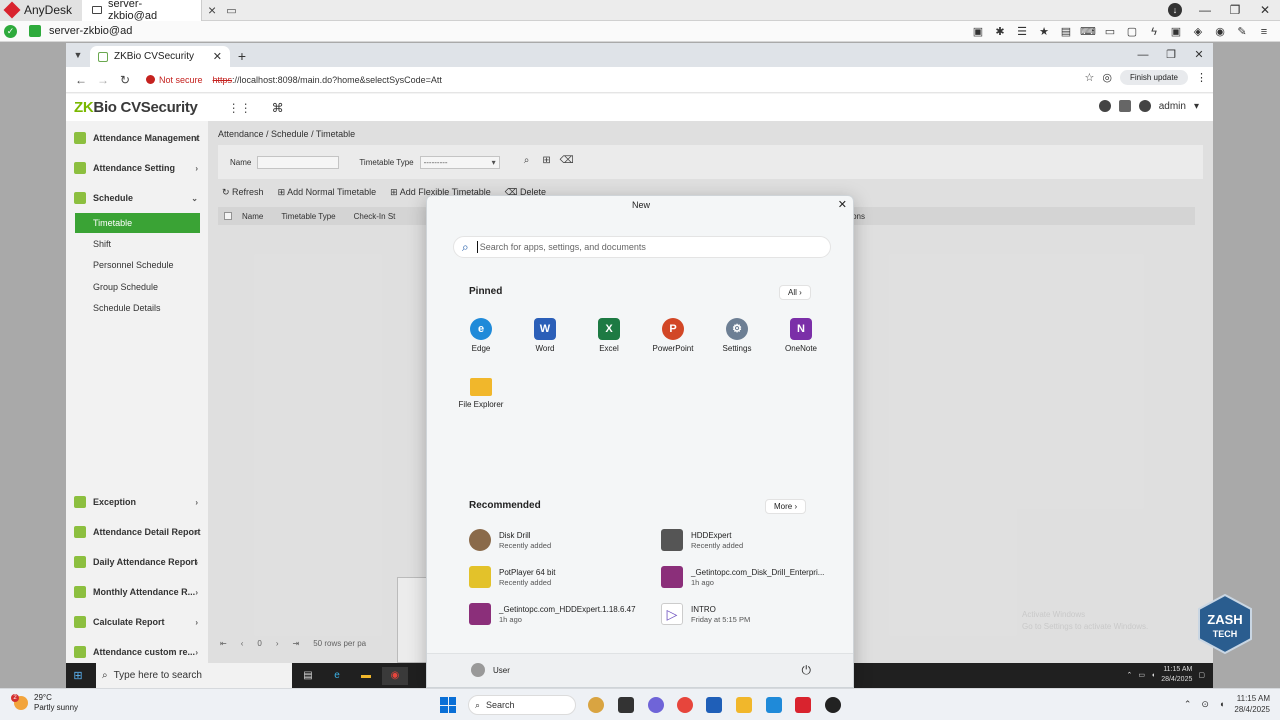 The image size is (1280, 720). Describe the element at coordinates (1089, 77) in the screenshot. I see `bookmark-star-icon: ☆` at that location.